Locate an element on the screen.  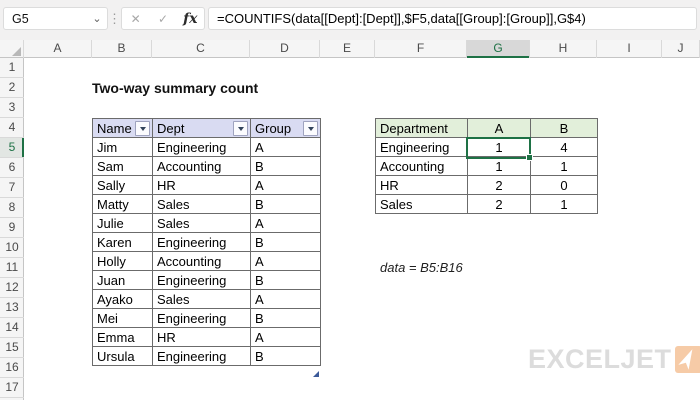
insert-function-icon: fx is located at coordinates (190, 19).